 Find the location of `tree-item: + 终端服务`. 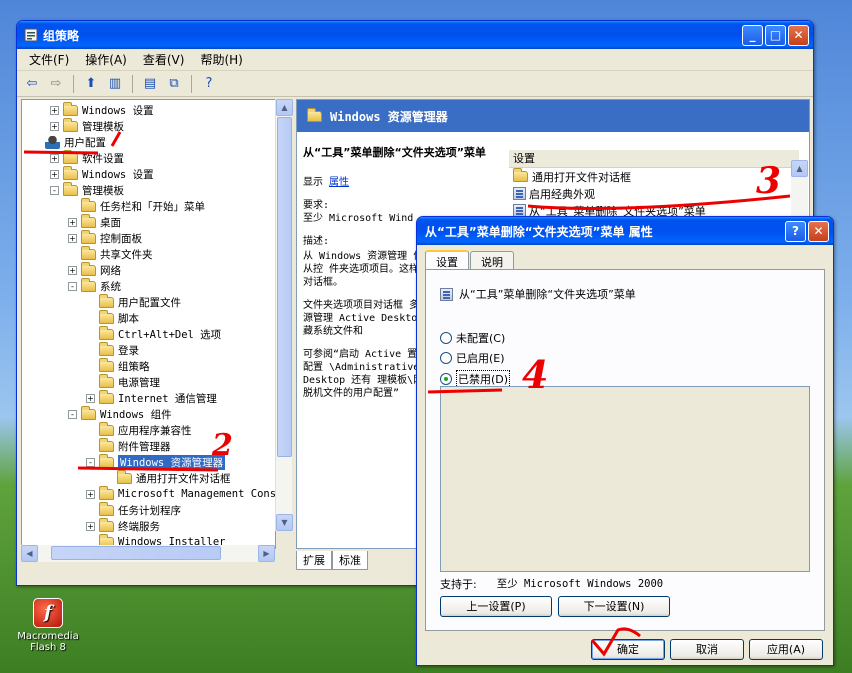

tree-item: + 终端服务 is located at coordinates (123, 525).